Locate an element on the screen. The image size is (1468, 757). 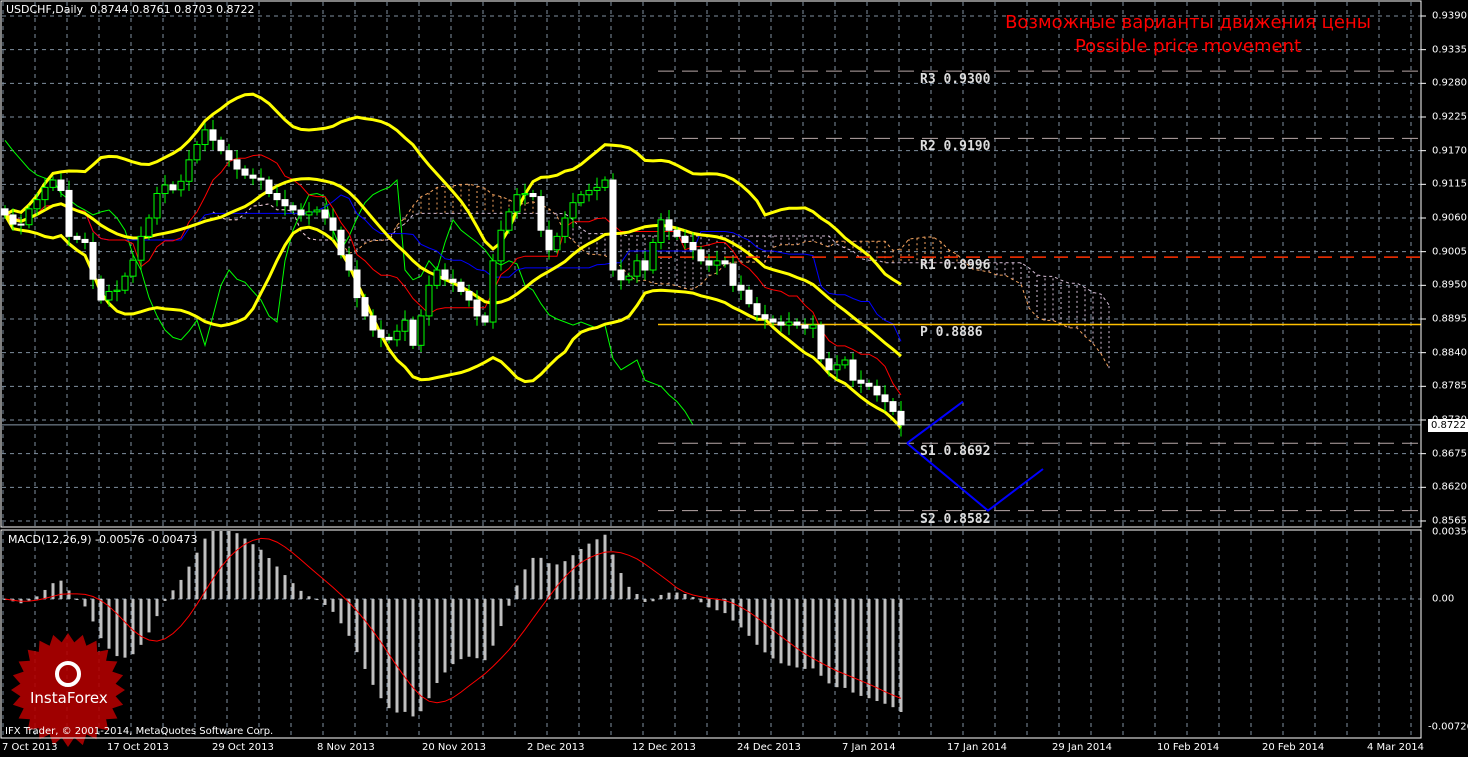
date-tick-label: 8 Nov 2013 is located at coordinates (346, 747).